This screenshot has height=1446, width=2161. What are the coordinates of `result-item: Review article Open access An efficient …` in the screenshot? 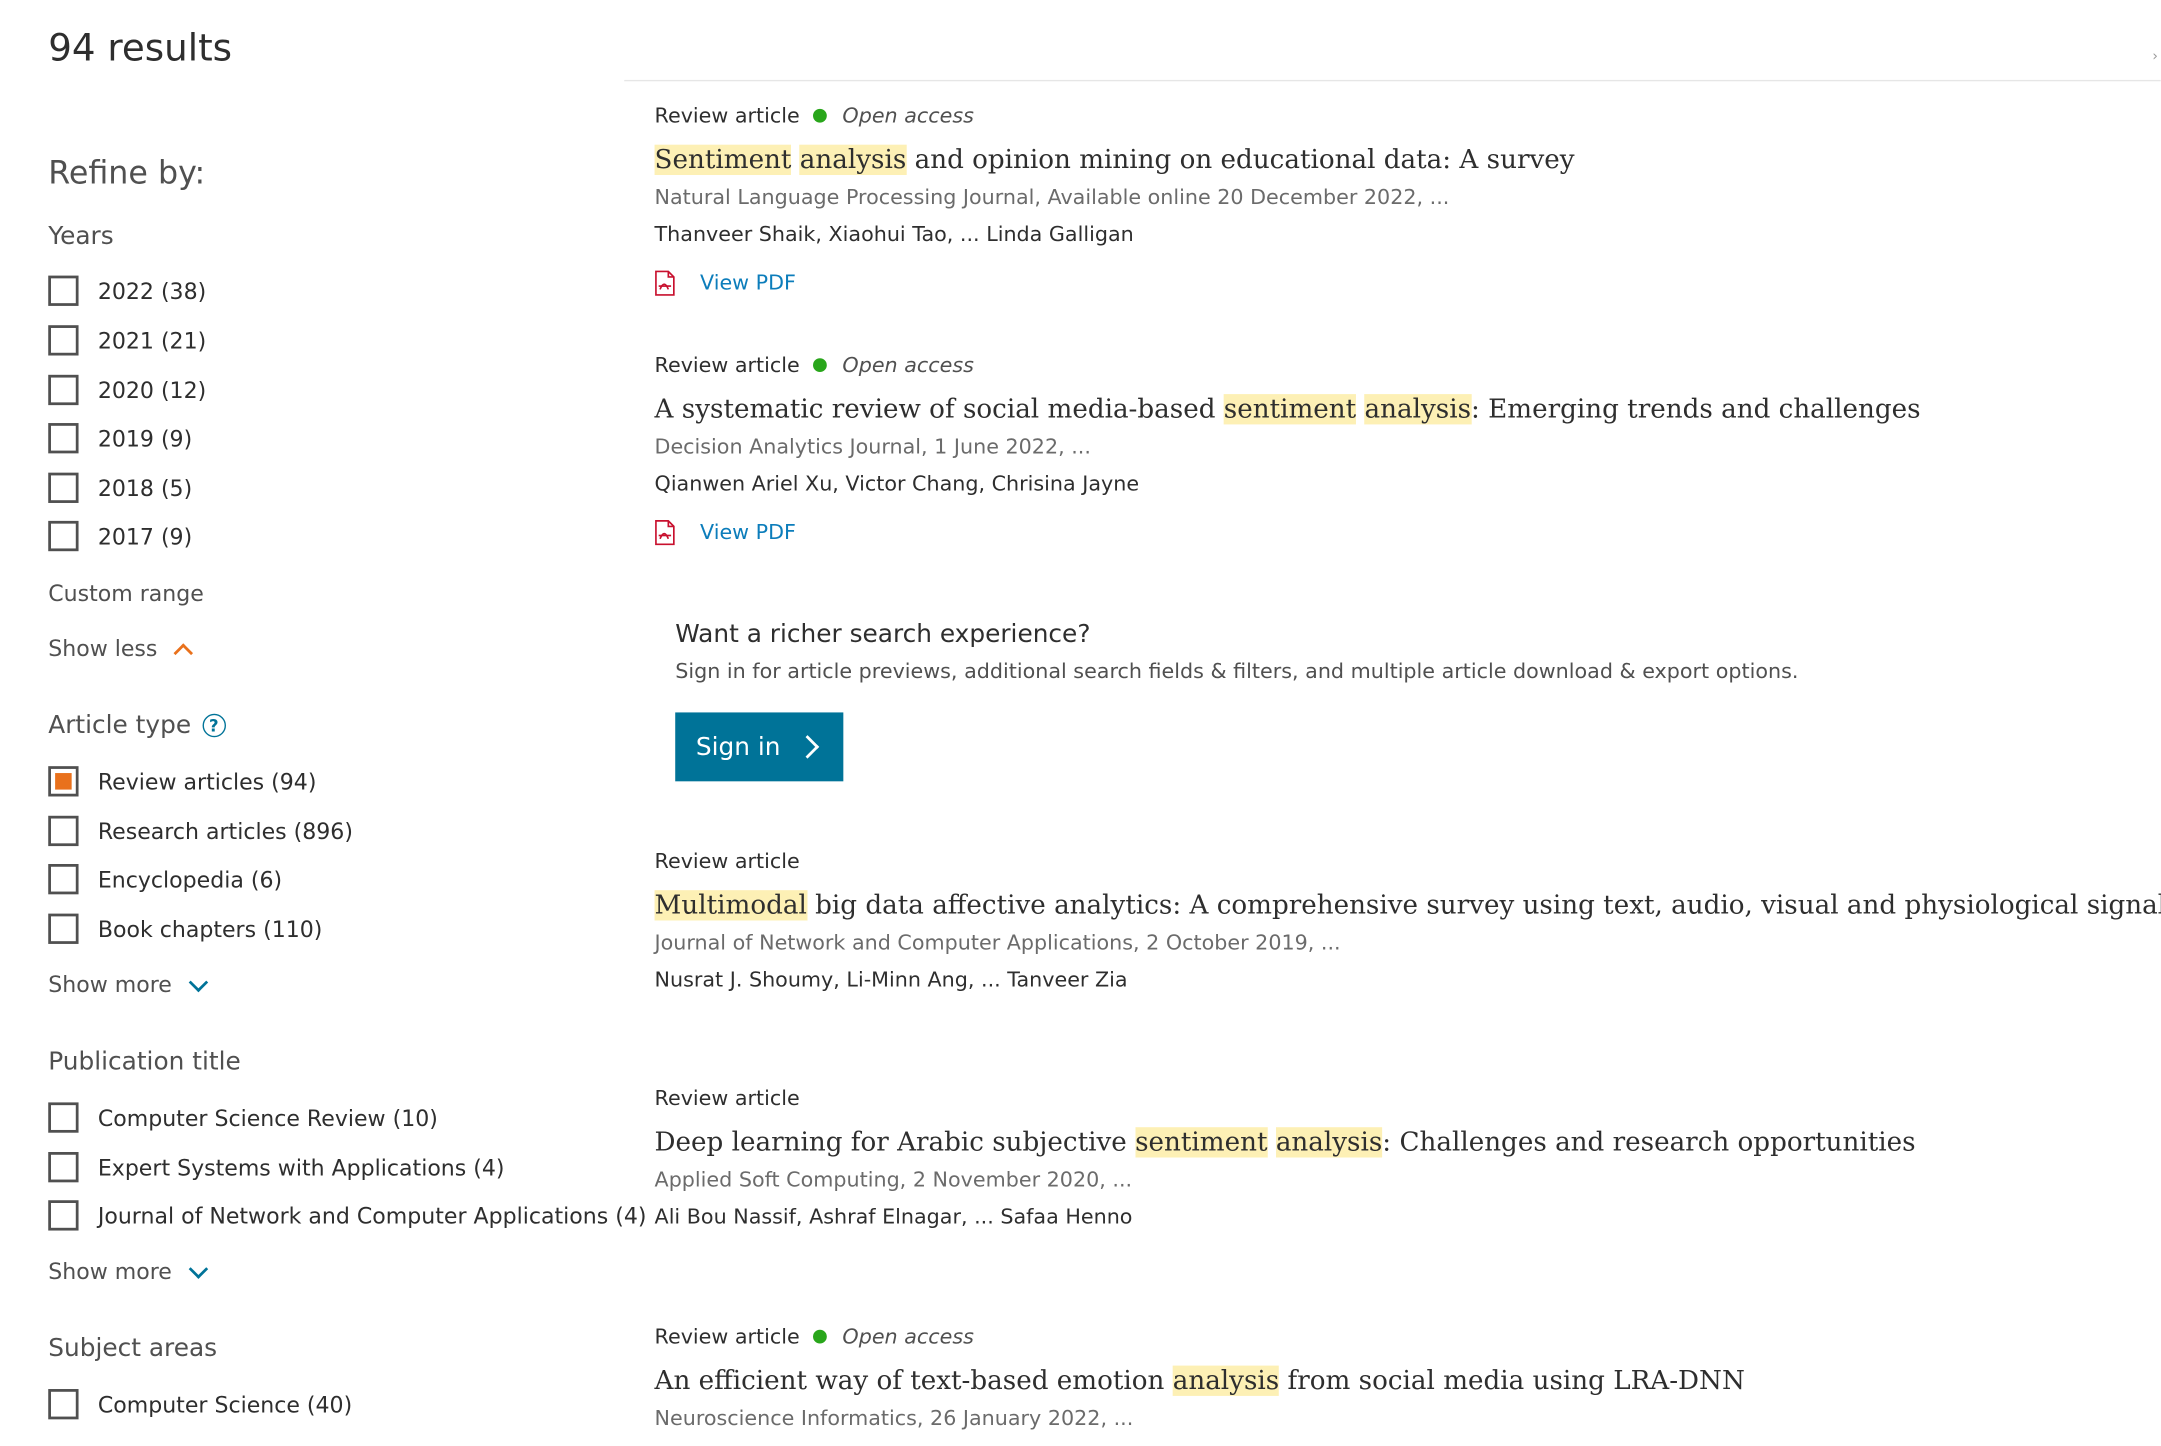 It's located at (1406, 1378).